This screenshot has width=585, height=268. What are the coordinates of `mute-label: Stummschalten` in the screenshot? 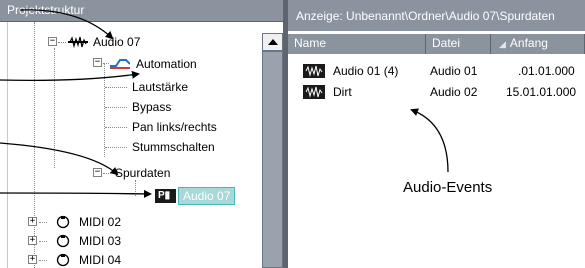 It's located at (173, 147).